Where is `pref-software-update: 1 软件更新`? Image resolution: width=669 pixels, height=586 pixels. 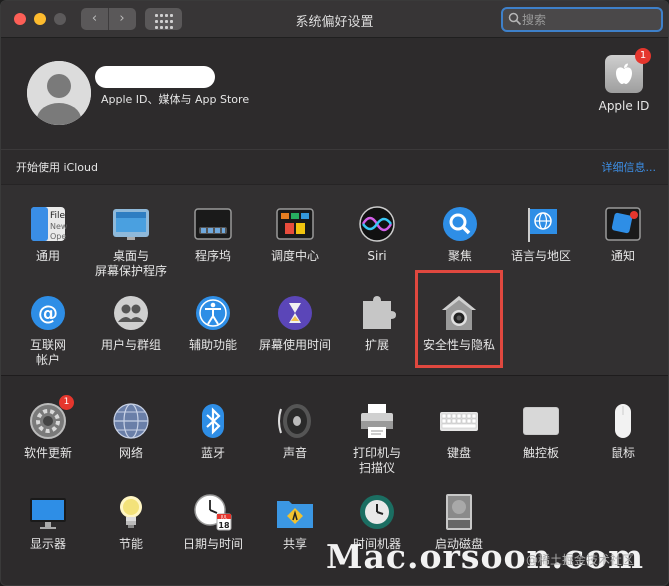 pref-software-update: 1 软件更新 is located at coordinates (48, 428).